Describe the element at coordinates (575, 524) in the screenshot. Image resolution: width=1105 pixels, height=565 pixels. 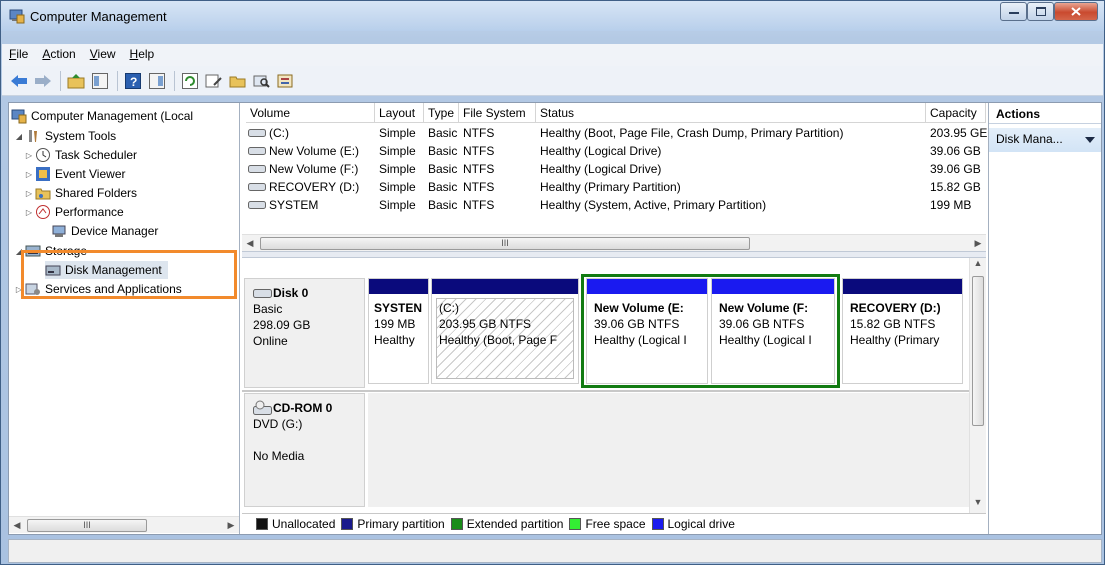
I see `legend-swatch-free-space` at that location.